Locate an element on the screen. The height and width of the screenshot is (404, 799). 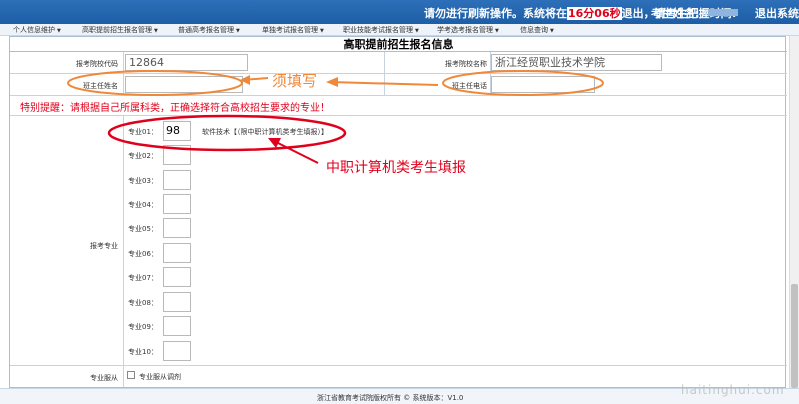
teacher-name-label: 班主任姓名 is located at coordinates (100, 86).